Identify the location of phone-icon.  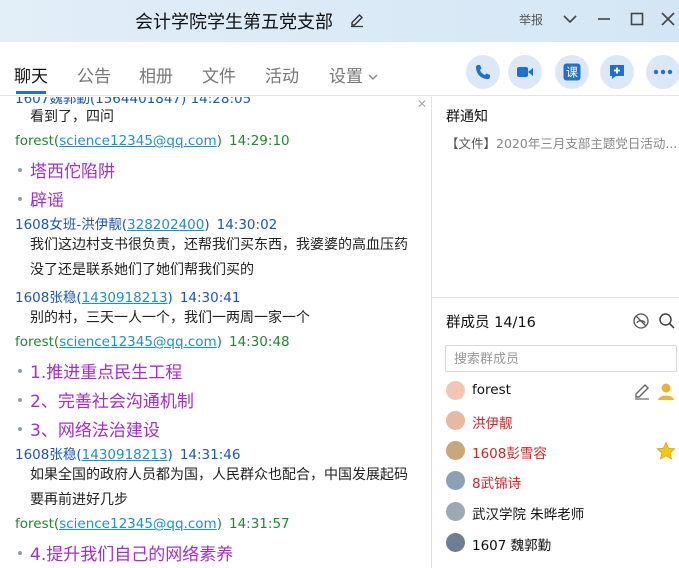
(483, 72).